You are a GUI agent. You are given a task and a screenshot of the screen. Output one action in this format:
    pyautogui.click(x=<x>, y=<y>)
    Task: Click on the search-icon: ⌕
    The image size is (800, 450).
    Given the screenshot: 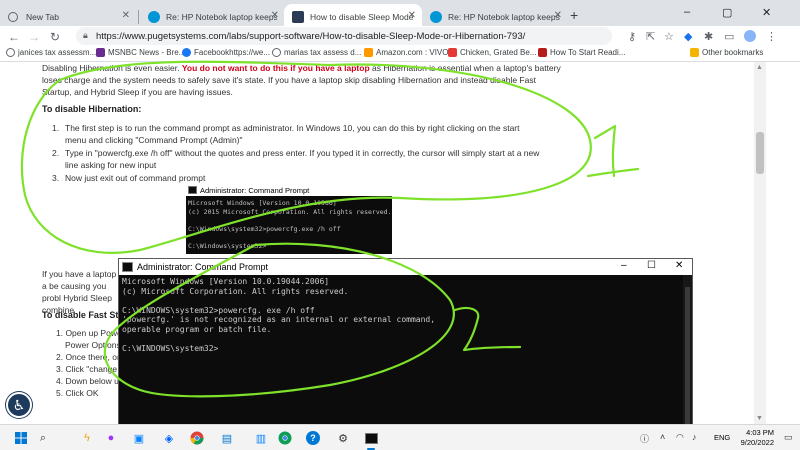 What is the action you would take?
    pyautogui.click(x=43, y=438)
    